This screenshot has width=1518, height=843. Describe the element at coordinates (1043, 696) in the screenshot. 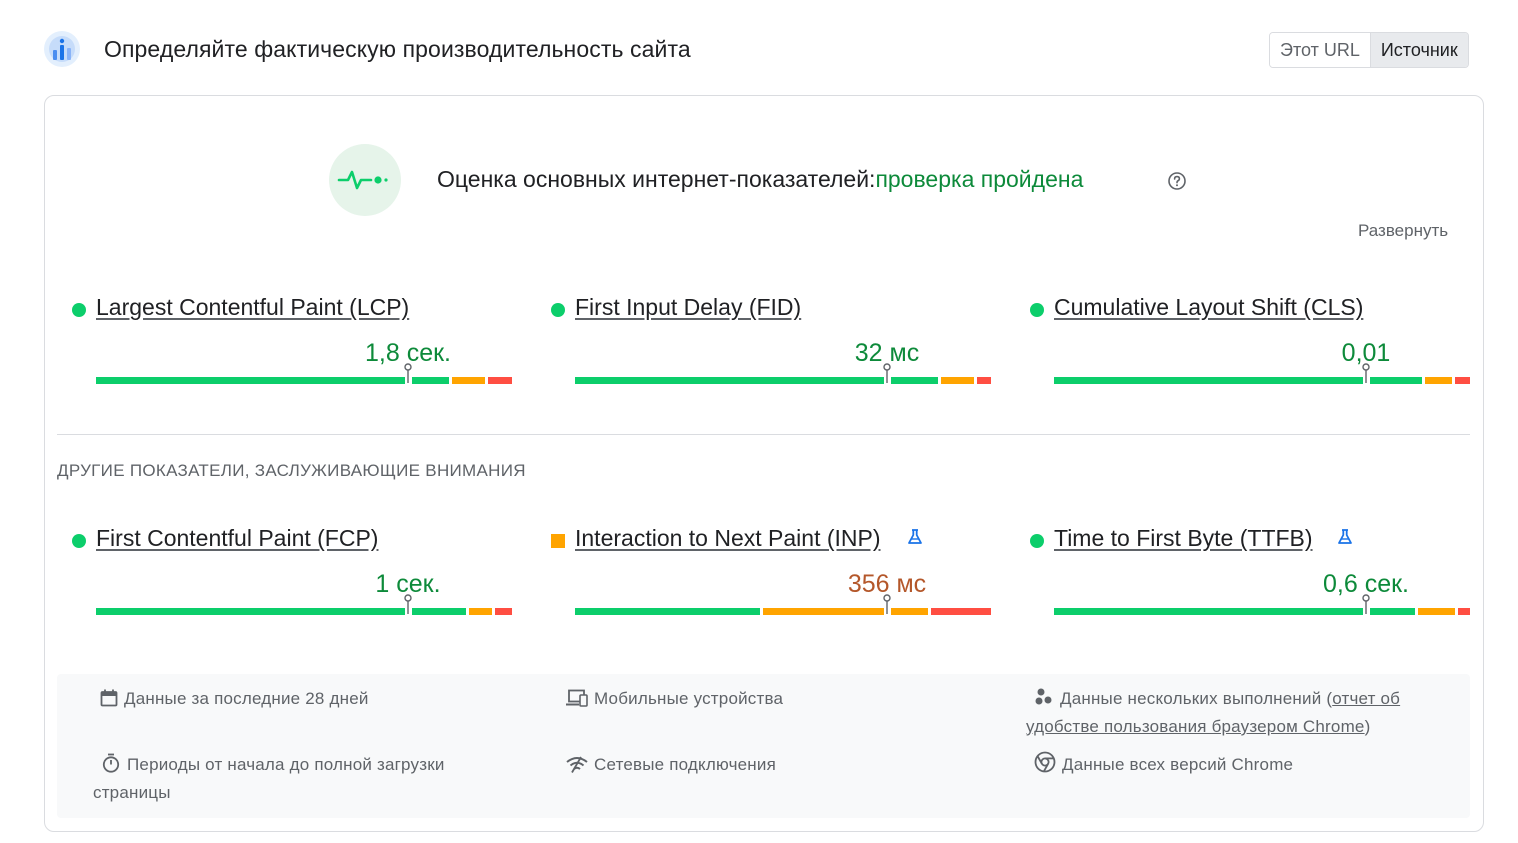

I see `multiple-runs-icon` at that location.